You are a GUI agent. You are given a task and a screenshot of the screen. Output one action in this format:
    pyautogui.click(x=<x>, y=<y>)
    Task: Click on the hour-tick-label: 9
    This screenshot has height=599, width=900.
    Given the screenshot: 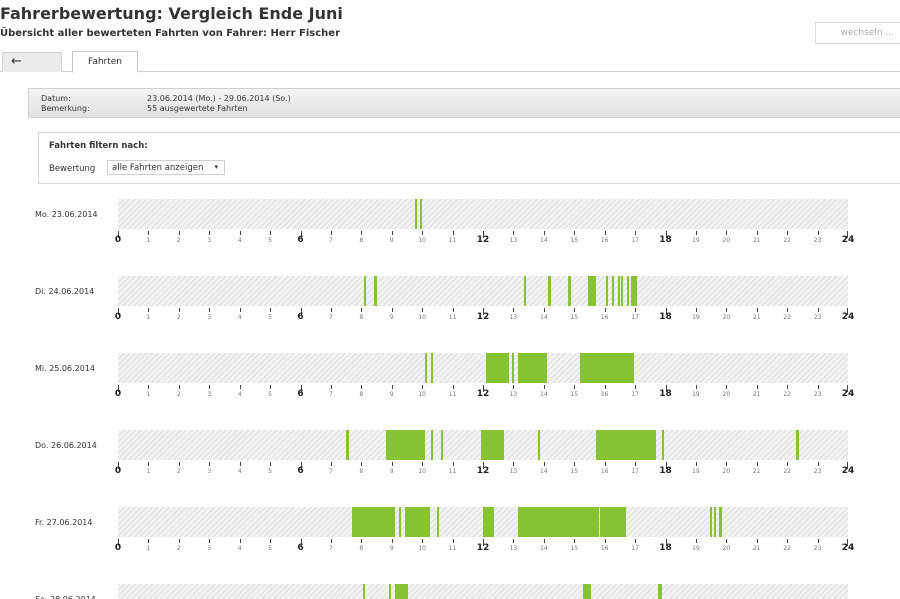 What is the action you would take?
    pyautogui.click(x=391, y=240)
    